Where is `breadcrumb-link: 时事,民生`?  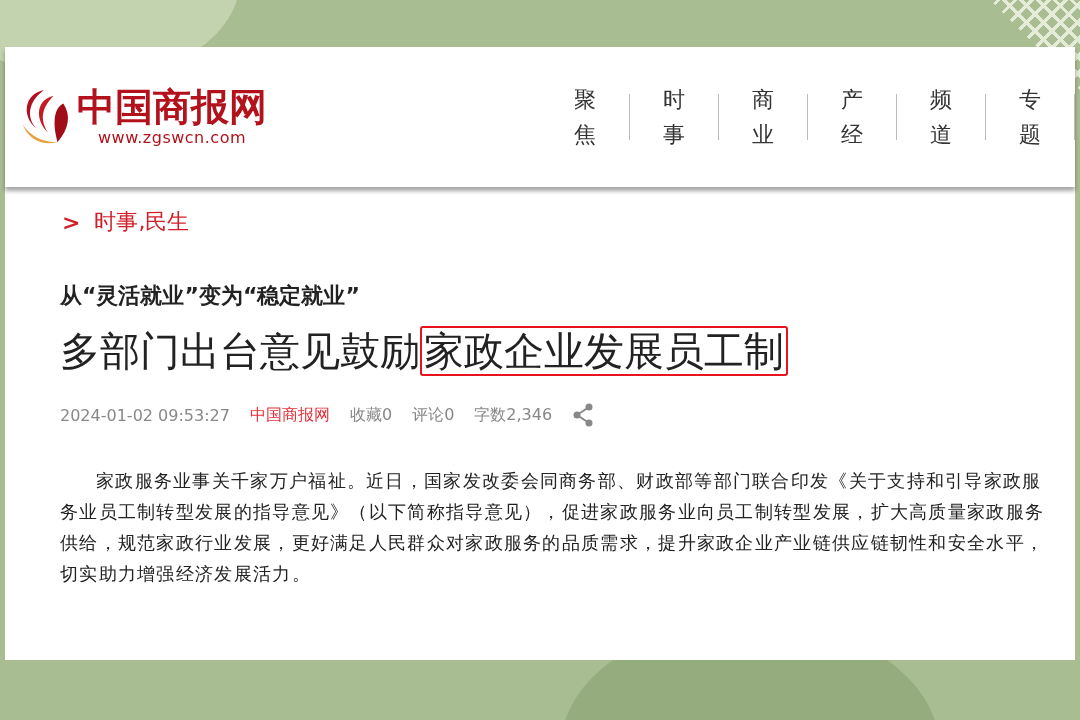
breadcrumb-link: 时事,民生 is located at coordinates (142, 222).